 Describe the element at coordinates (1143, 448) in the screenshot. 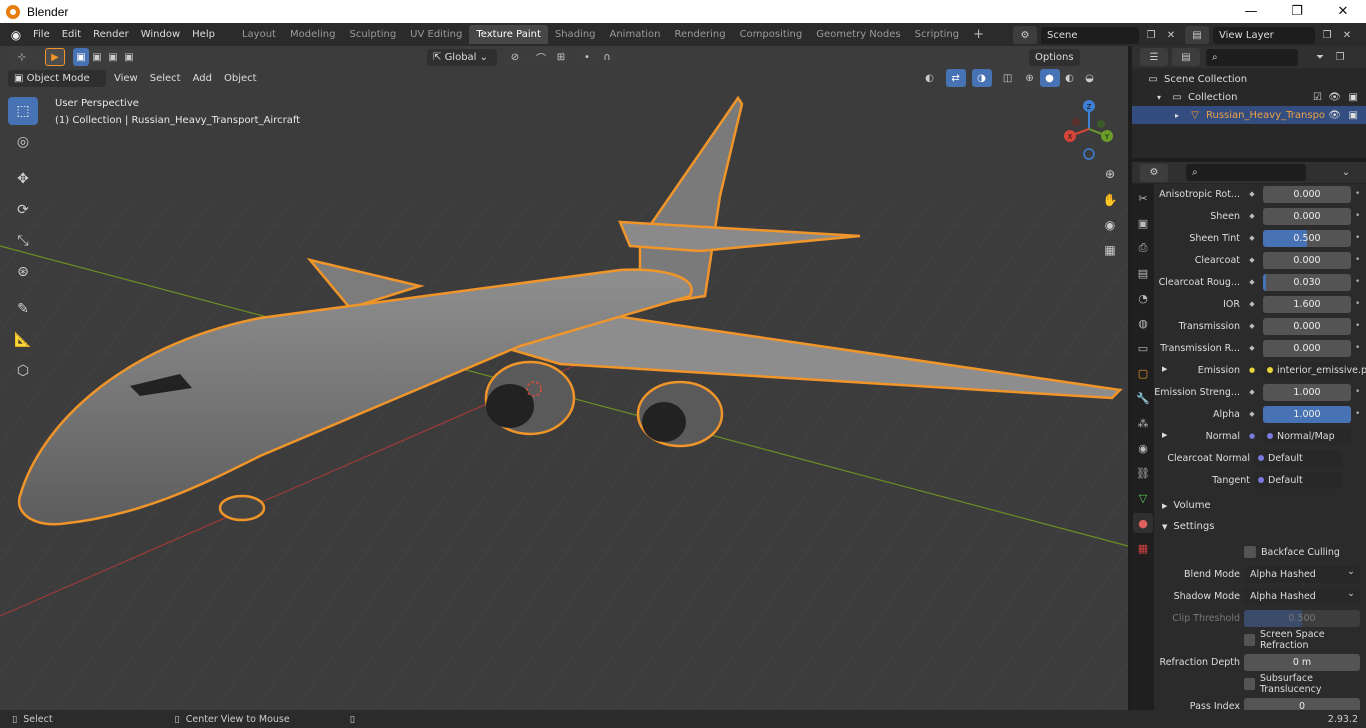

I see `physics-tab-icon: ◉` at that location.